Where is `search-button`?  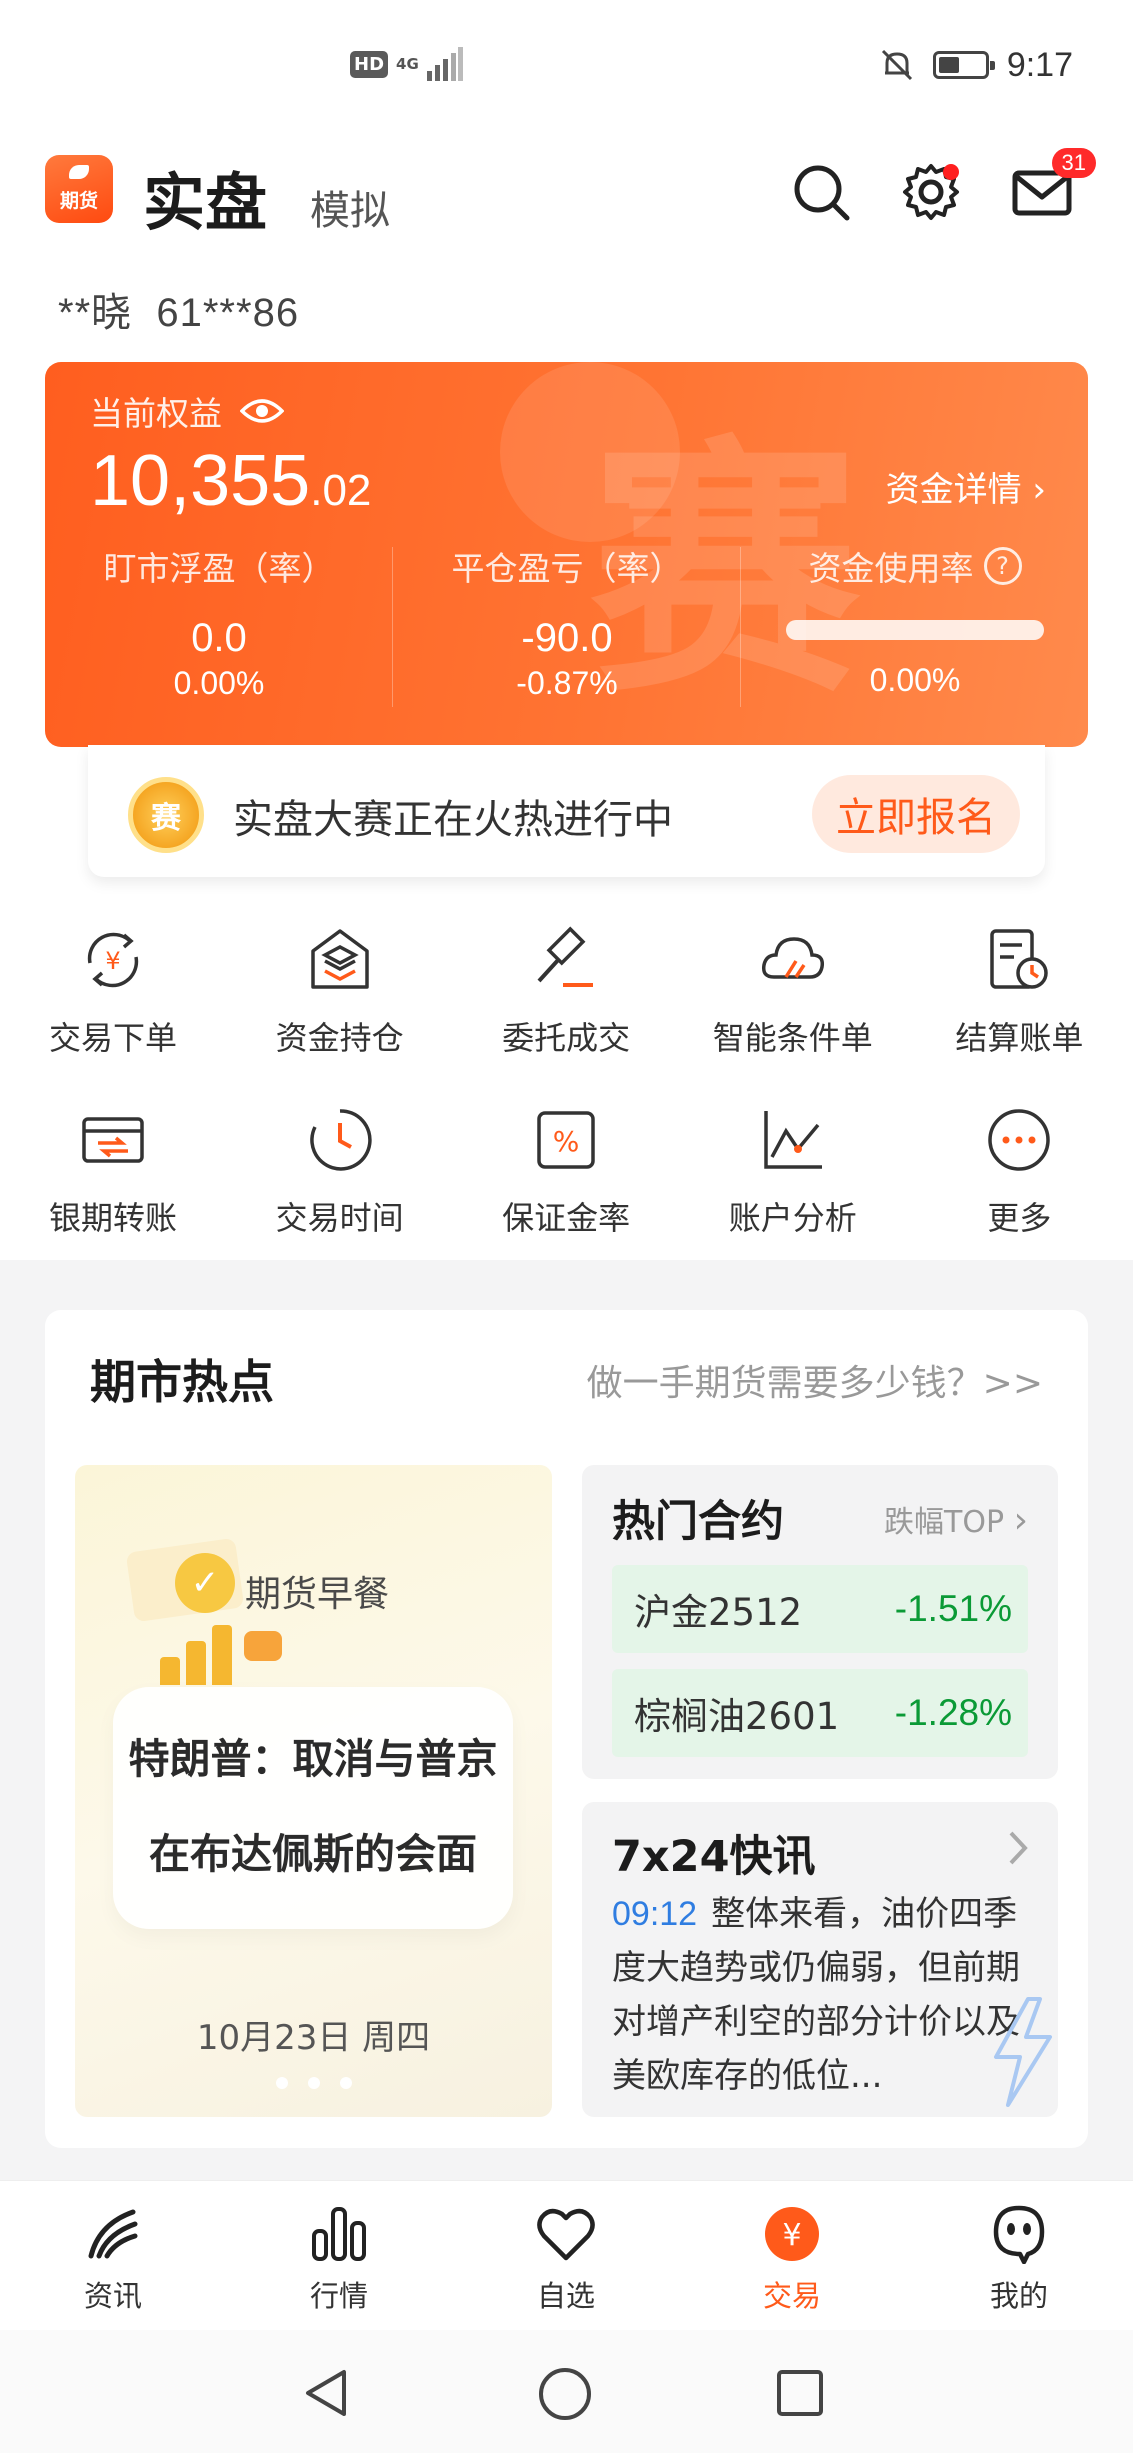 search-button is located at coordinates (821, 192).